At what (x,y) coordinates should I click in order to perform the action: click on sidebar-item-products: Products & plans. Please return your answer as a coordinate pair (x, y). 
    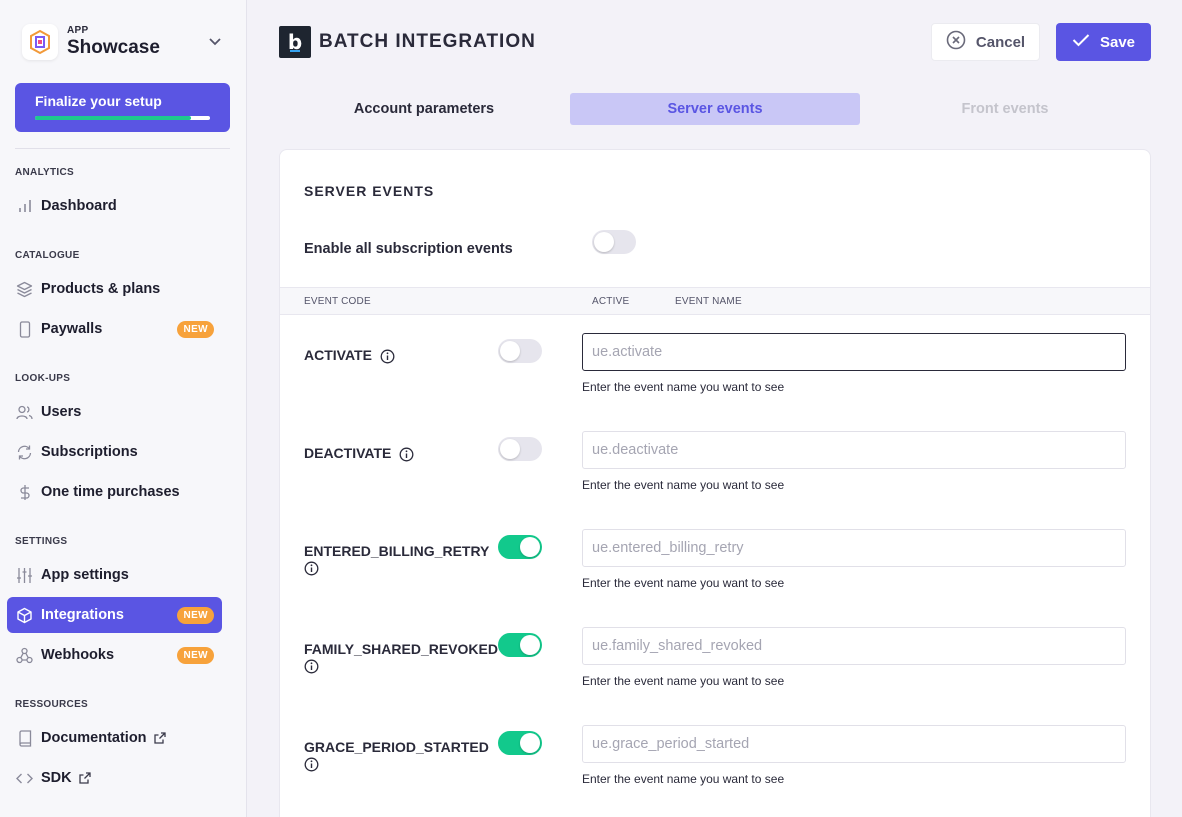
    Looking at the image, I should click on (114, 289).